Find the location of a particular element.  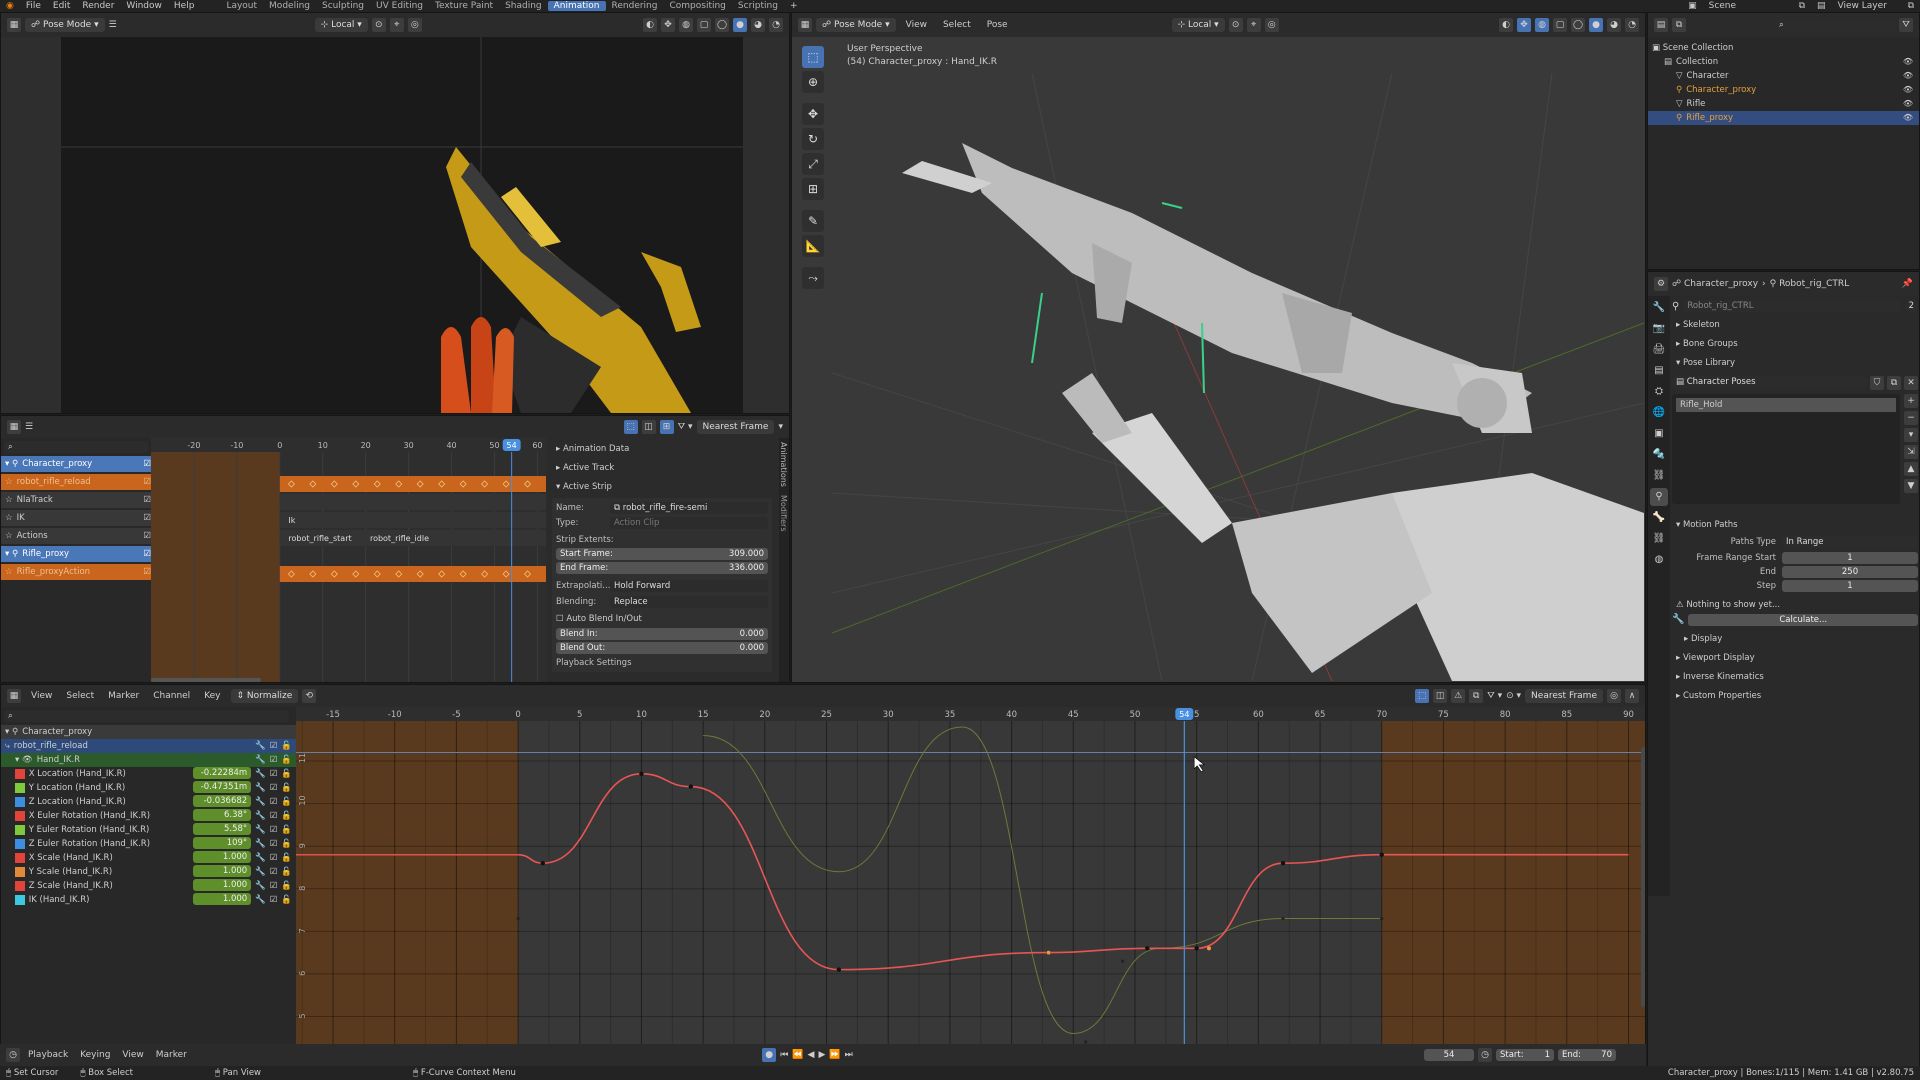

scene-tab-icon: ⛭ is located at coordinates (1659, 392).